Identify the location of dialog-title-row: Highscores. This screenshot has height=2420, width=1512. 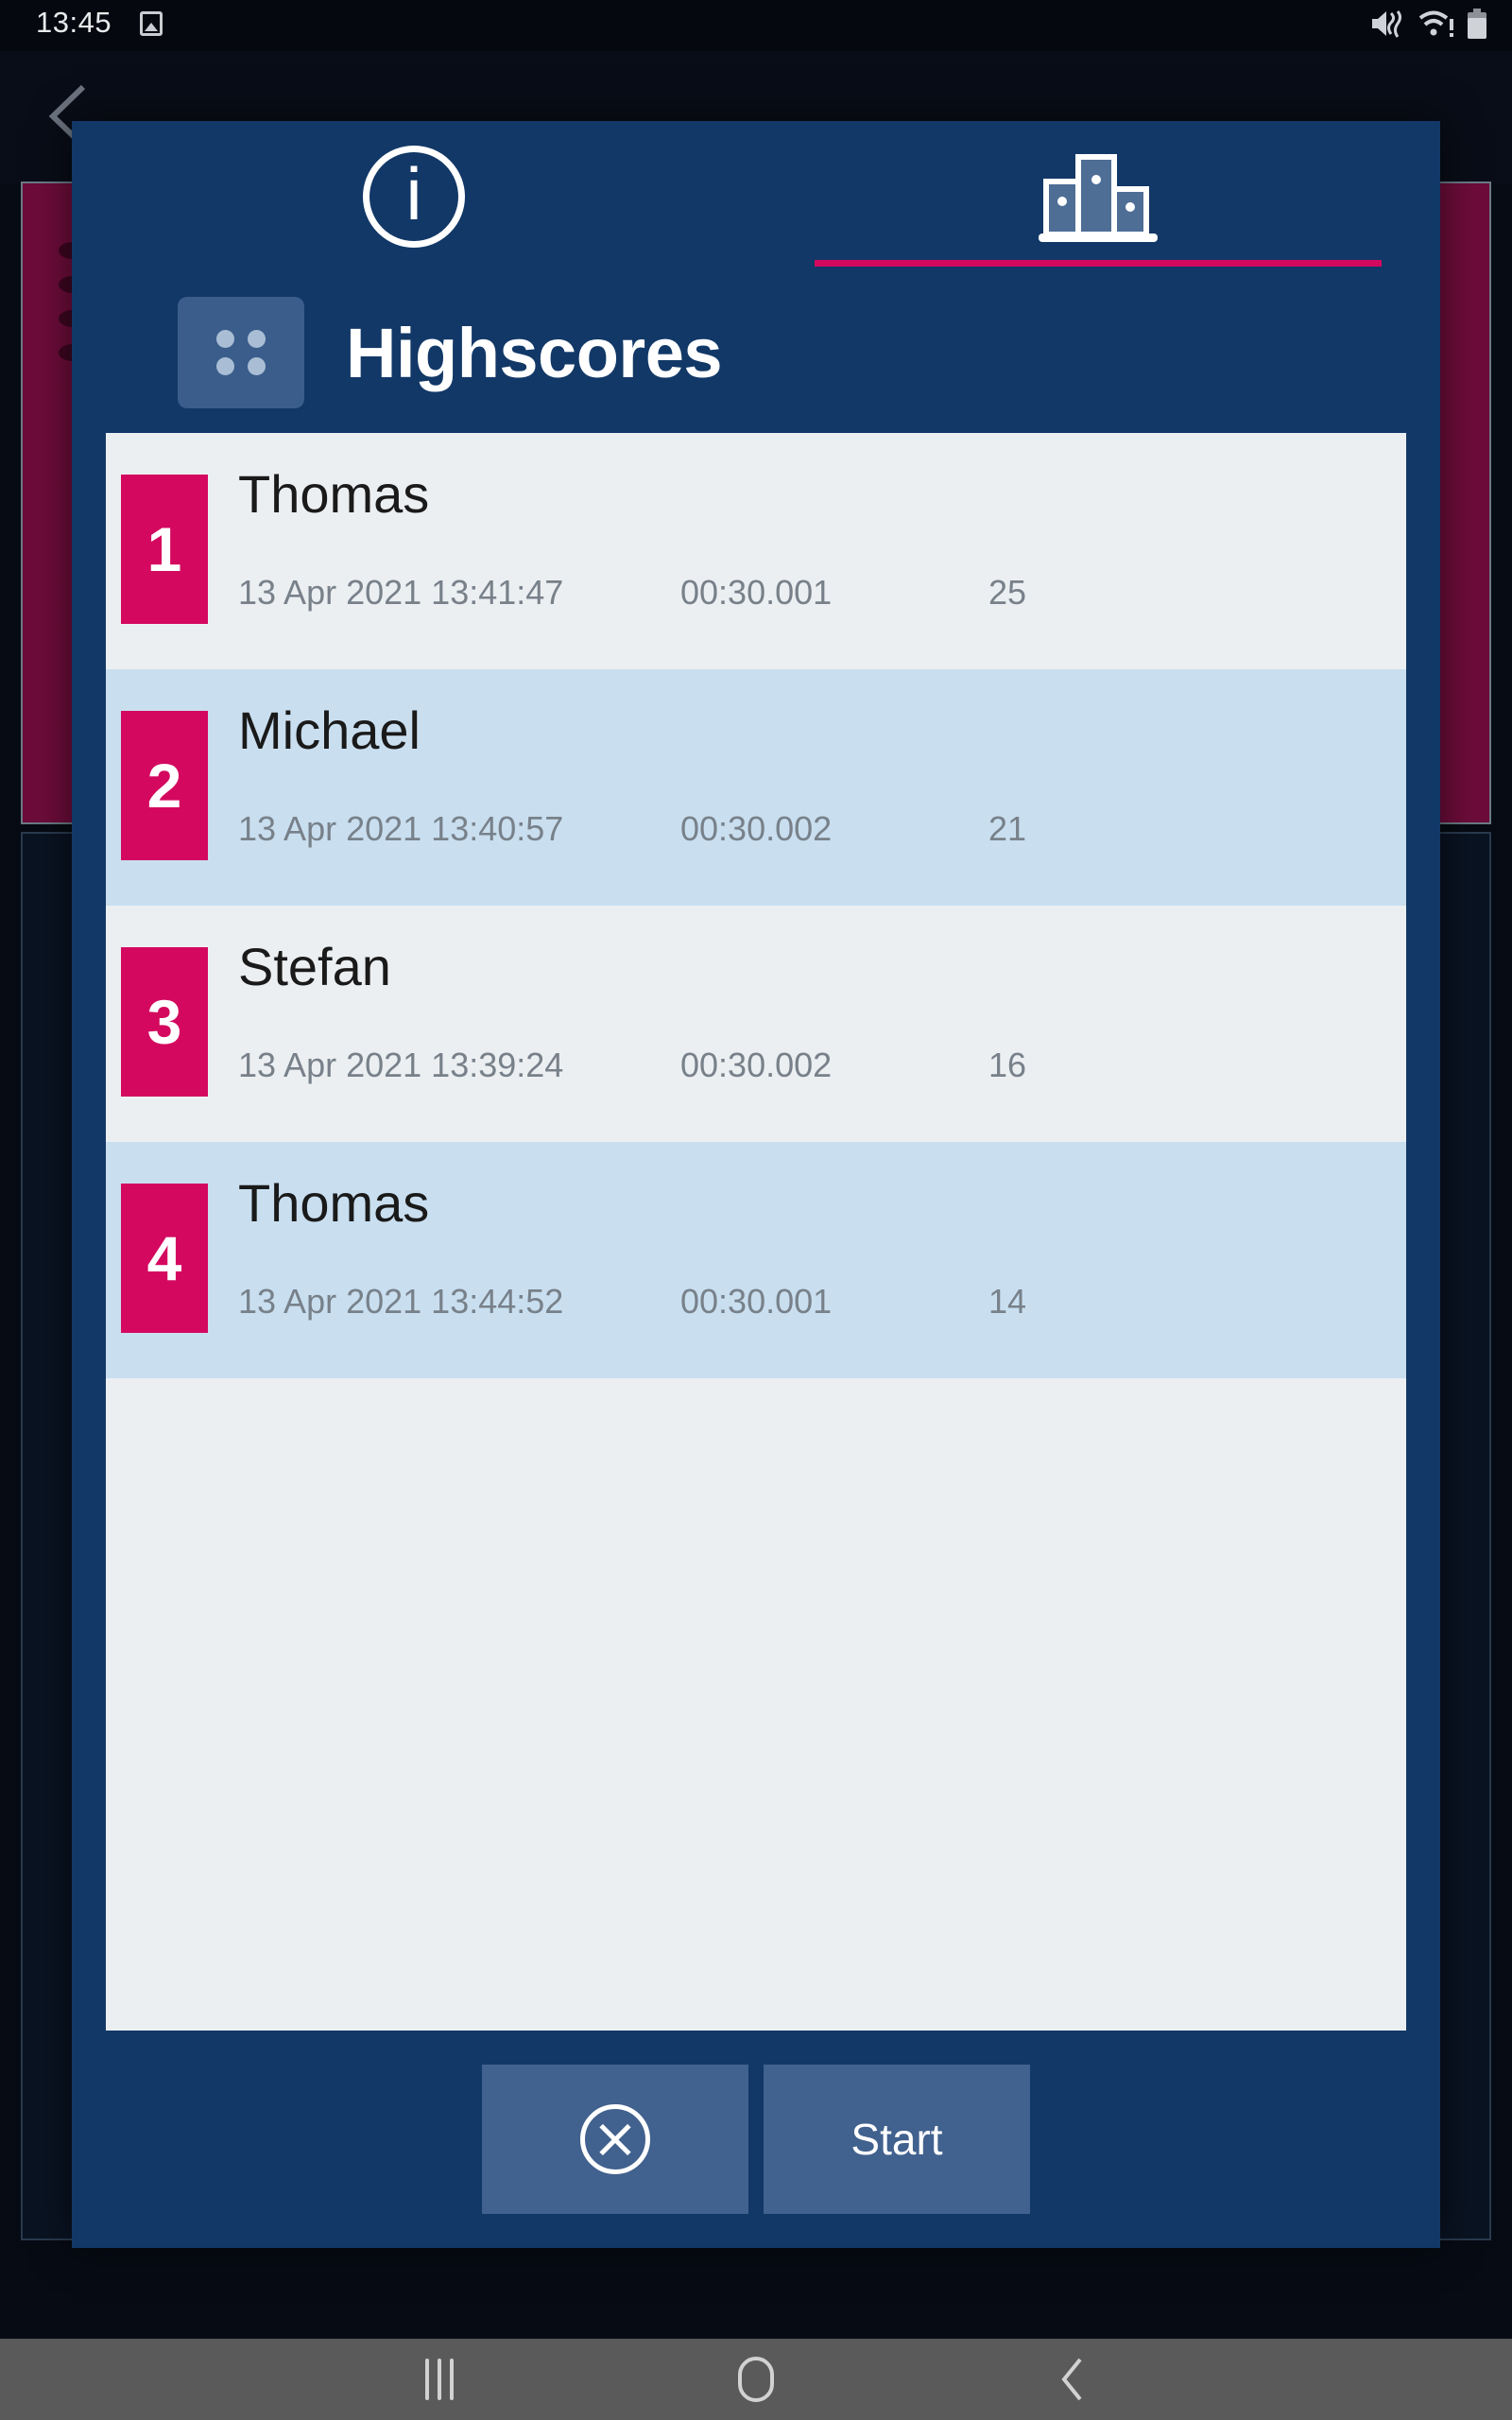
(756, 352).